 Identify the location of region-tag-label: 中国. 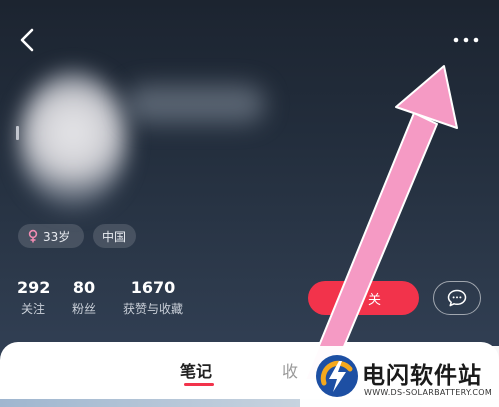
(114, 236).